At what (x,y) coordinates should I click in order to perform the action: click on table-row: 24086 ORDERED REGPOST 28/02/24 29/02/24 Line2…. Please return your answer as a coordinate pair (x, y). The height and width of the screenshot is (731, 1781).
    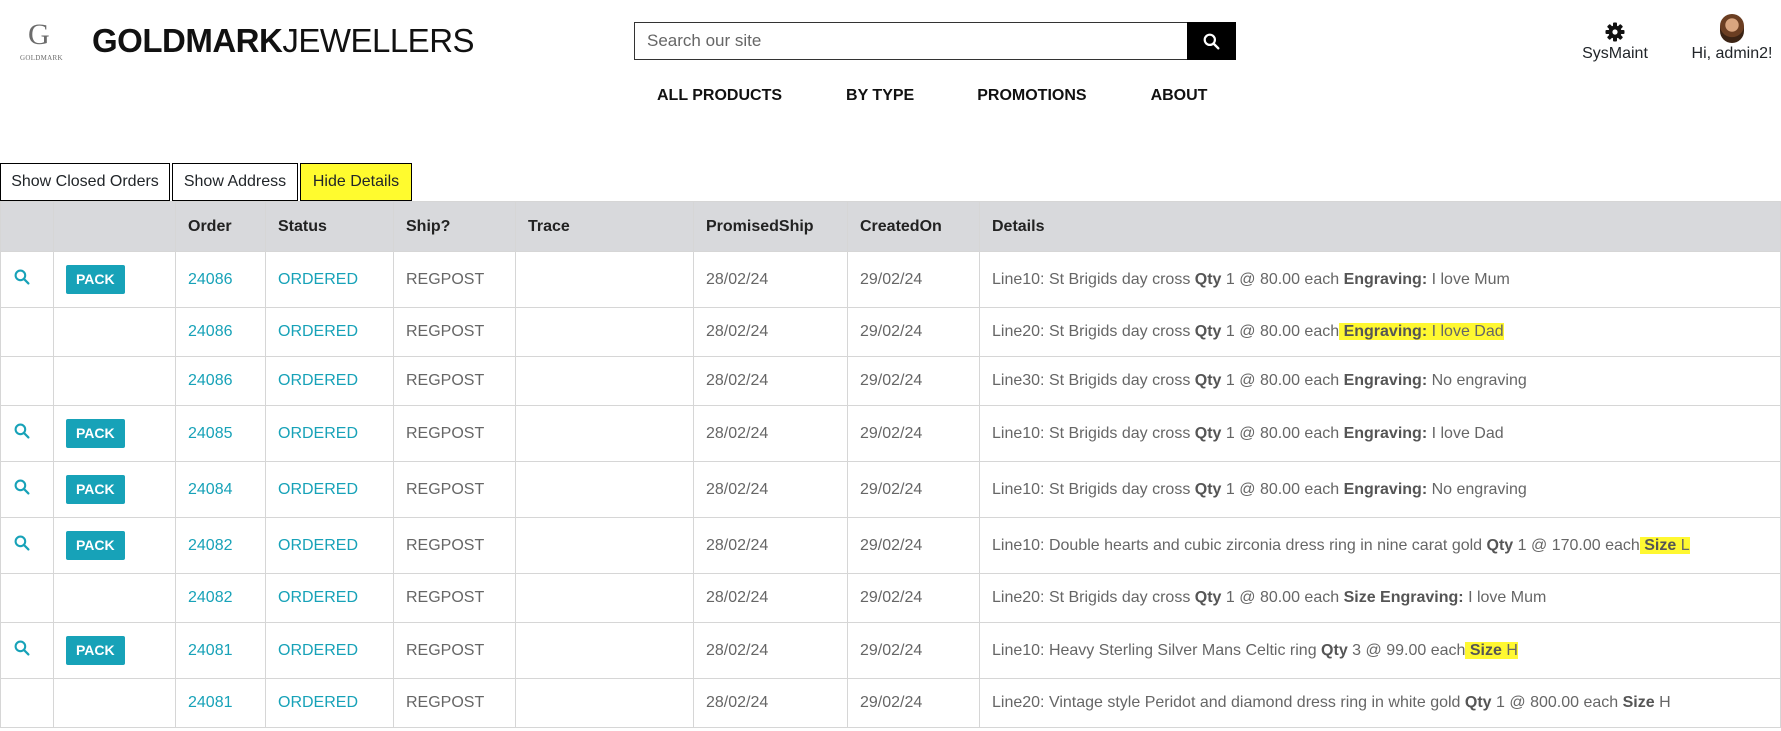
    Looking at the image, I should click on (890, 332).